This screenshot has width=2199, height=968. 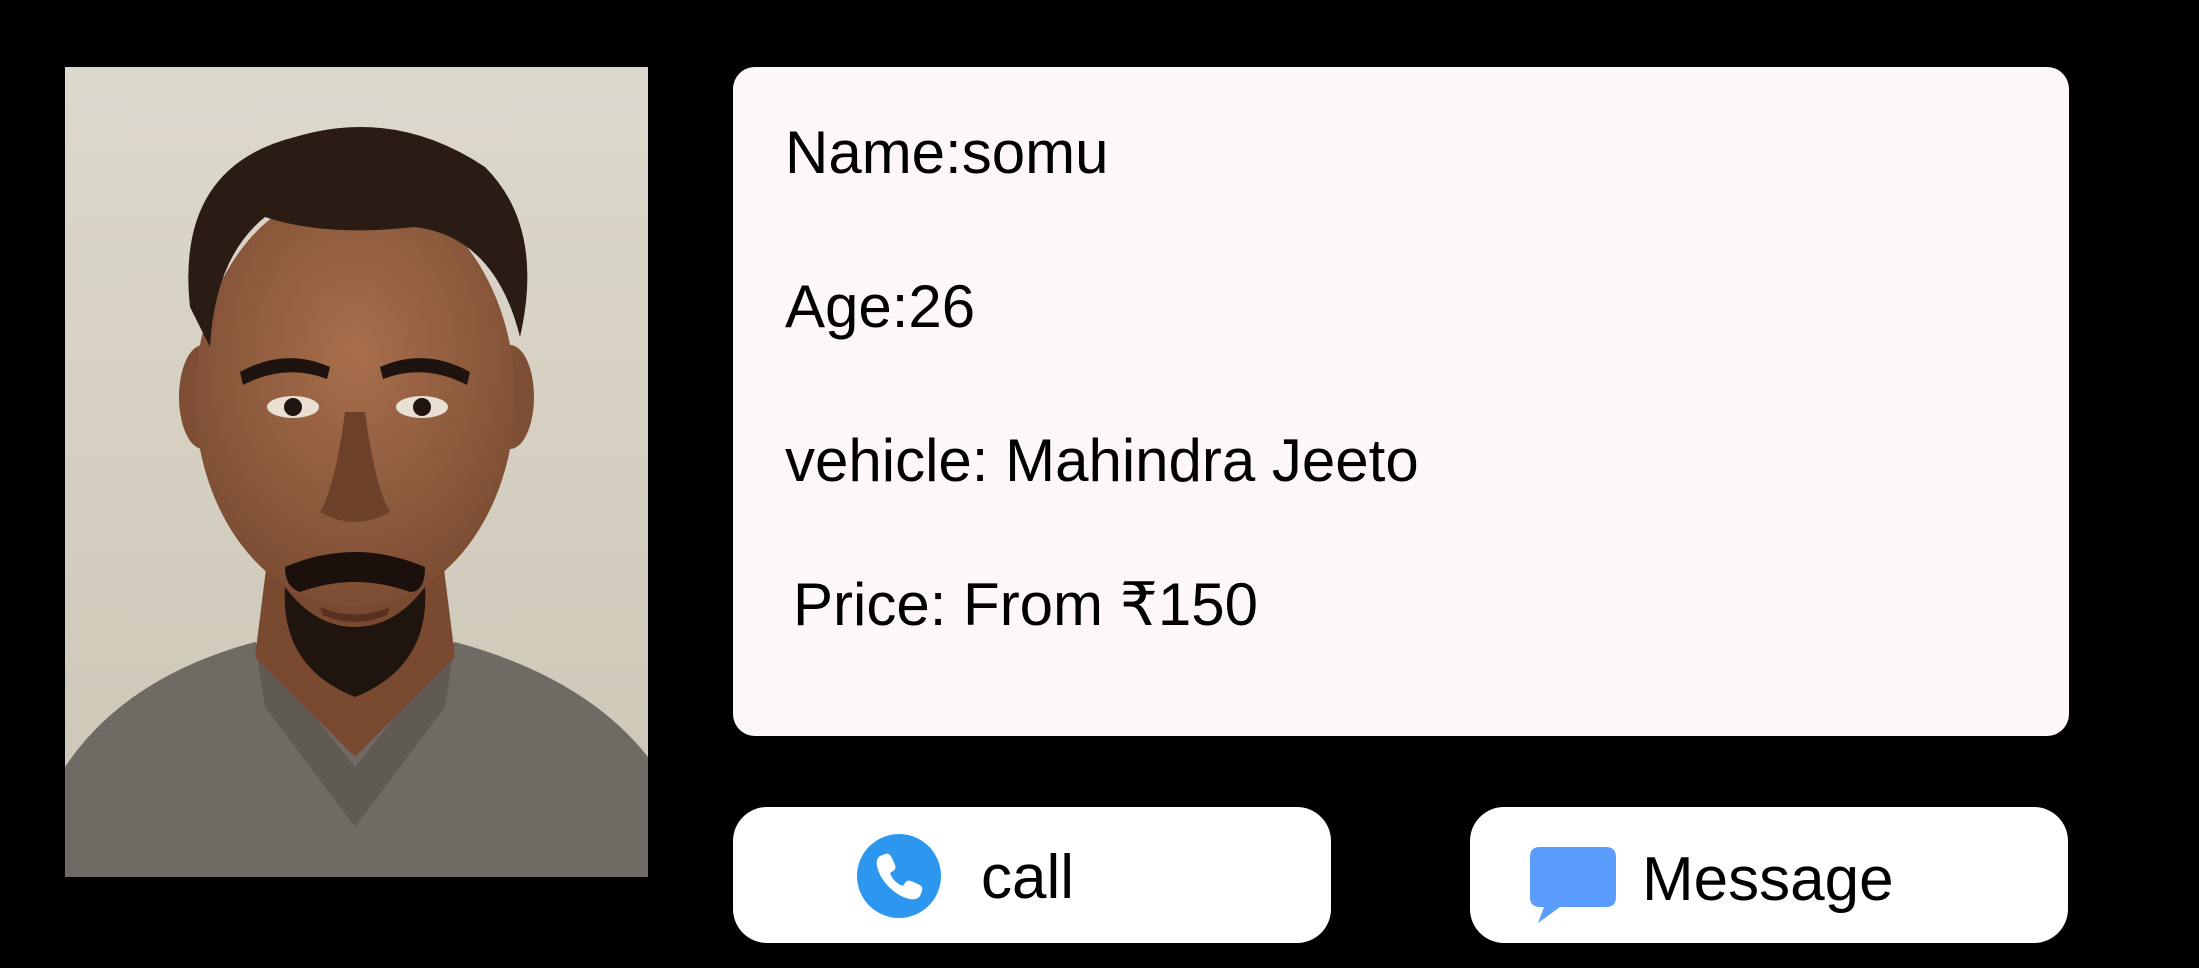 I want to click on call-button-label: call, so click(x=1028, y=877).